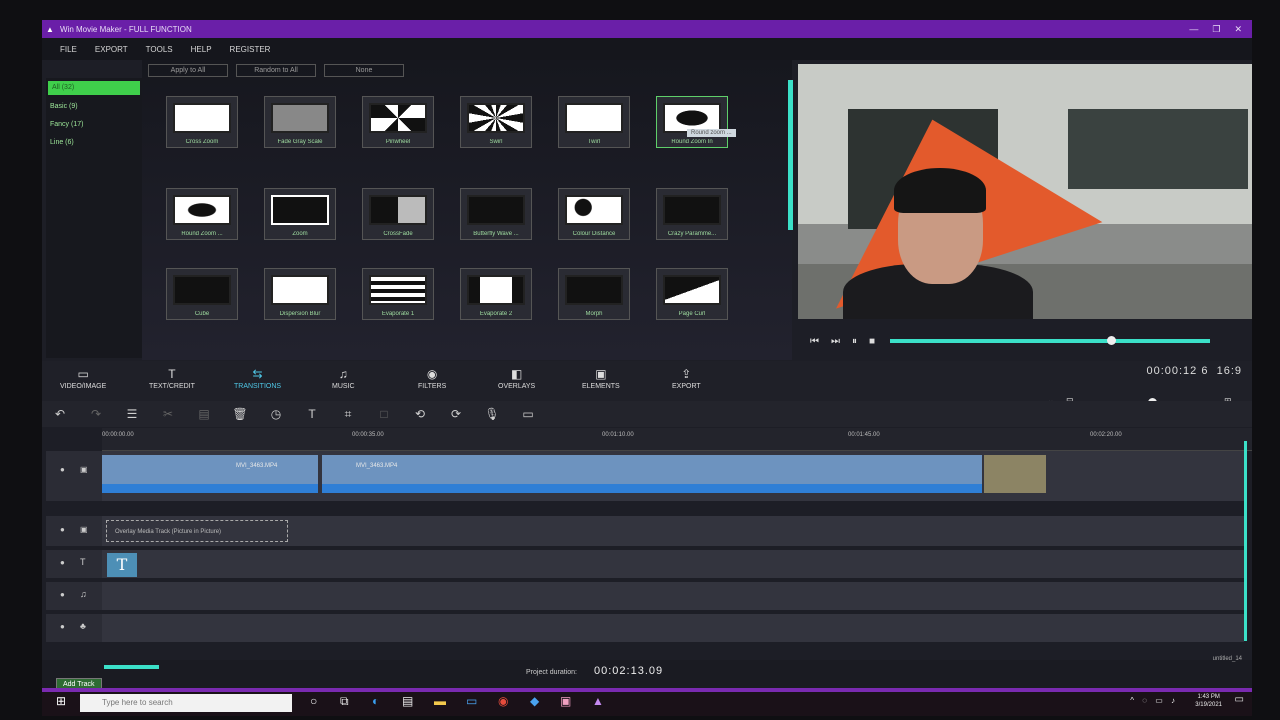 Image resolution: width=1280 pixels, height=720 pixels. I want to click on none-button: None, so click(364, 70).